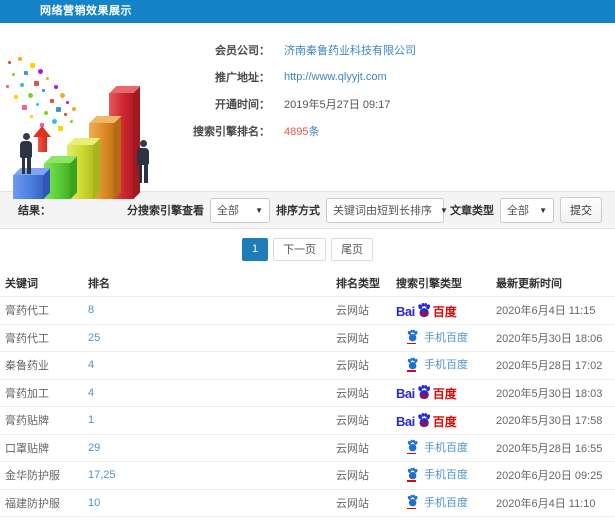 Image resolution: width=615 pixels, height=520 pixels. What do you see at coordinates (34, 211) in the screenshot?
I see `result-label: 结果：` at bounding box center [34, 211].